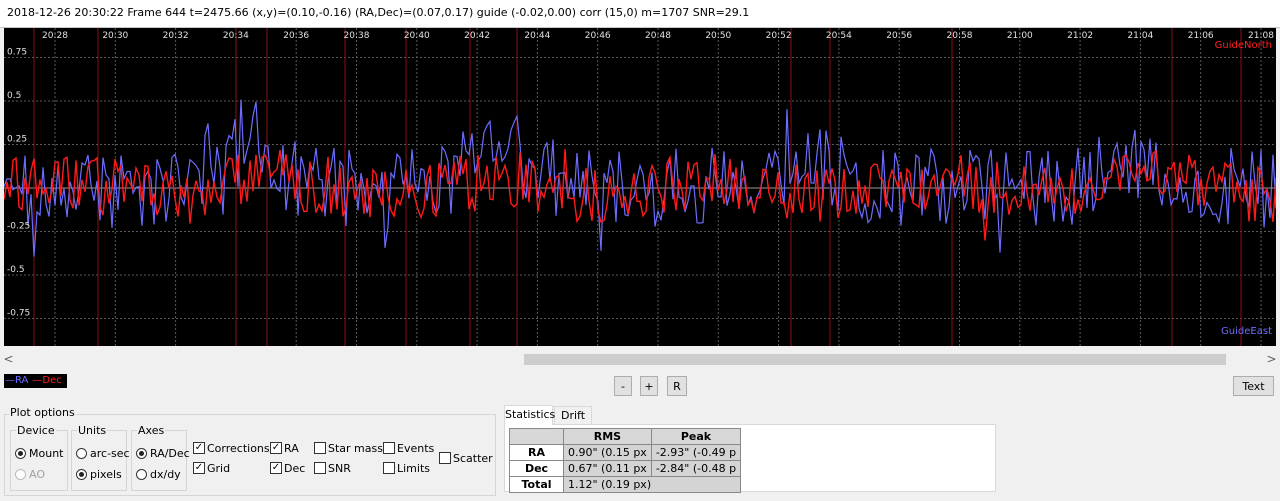 This screenshot has height=501, width=1280. What do you see at coordinates (291, 448) in the screenshot?
I see `ra-label: RA` at bounding box center [291, 448].